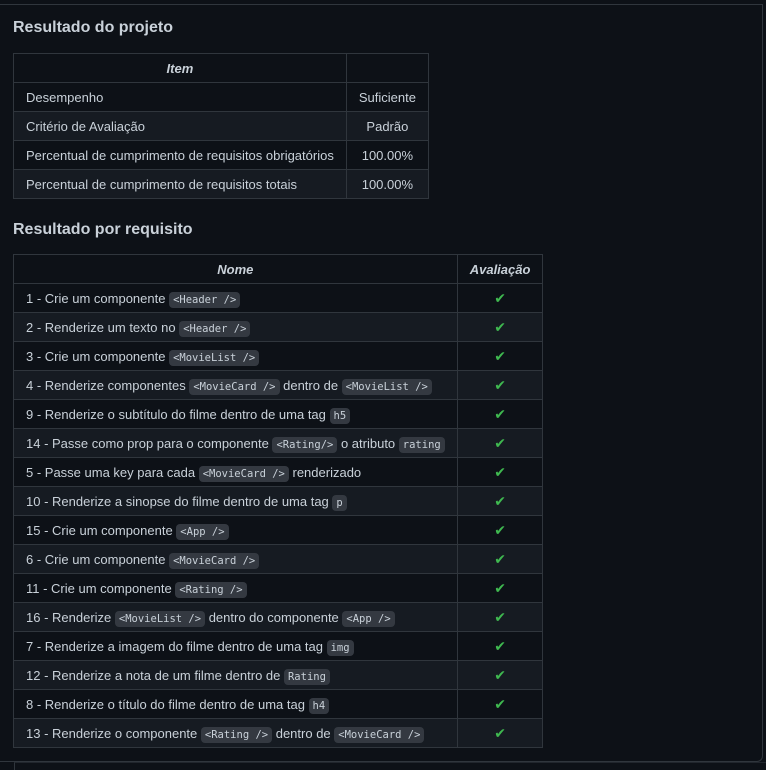  Describe the element at coordinates (180, 126) in the screenshot. I see `item-cell: Critério de Avaliação` at that location.